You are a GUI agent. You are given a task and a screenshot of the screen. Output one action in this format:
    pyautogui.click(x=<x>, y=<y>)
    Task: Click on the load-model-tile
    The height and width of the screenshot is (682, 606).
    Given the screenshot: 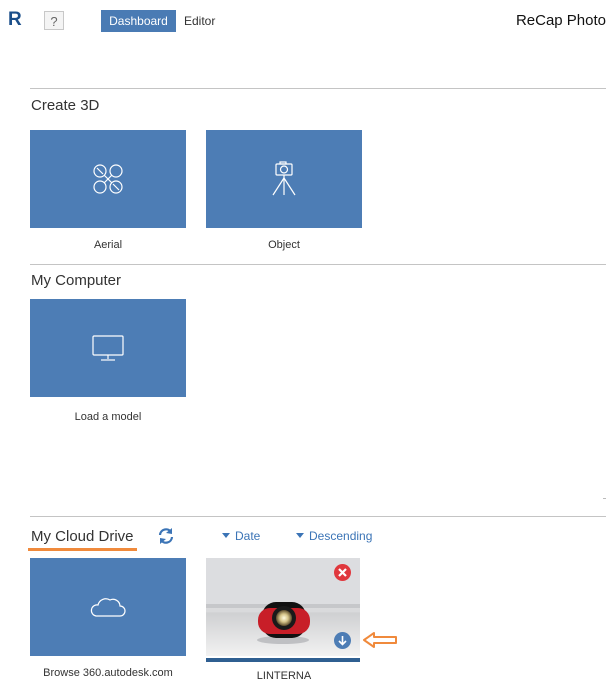 What is the action you would take?
    pyautogui.click(x=108, y=348)
    